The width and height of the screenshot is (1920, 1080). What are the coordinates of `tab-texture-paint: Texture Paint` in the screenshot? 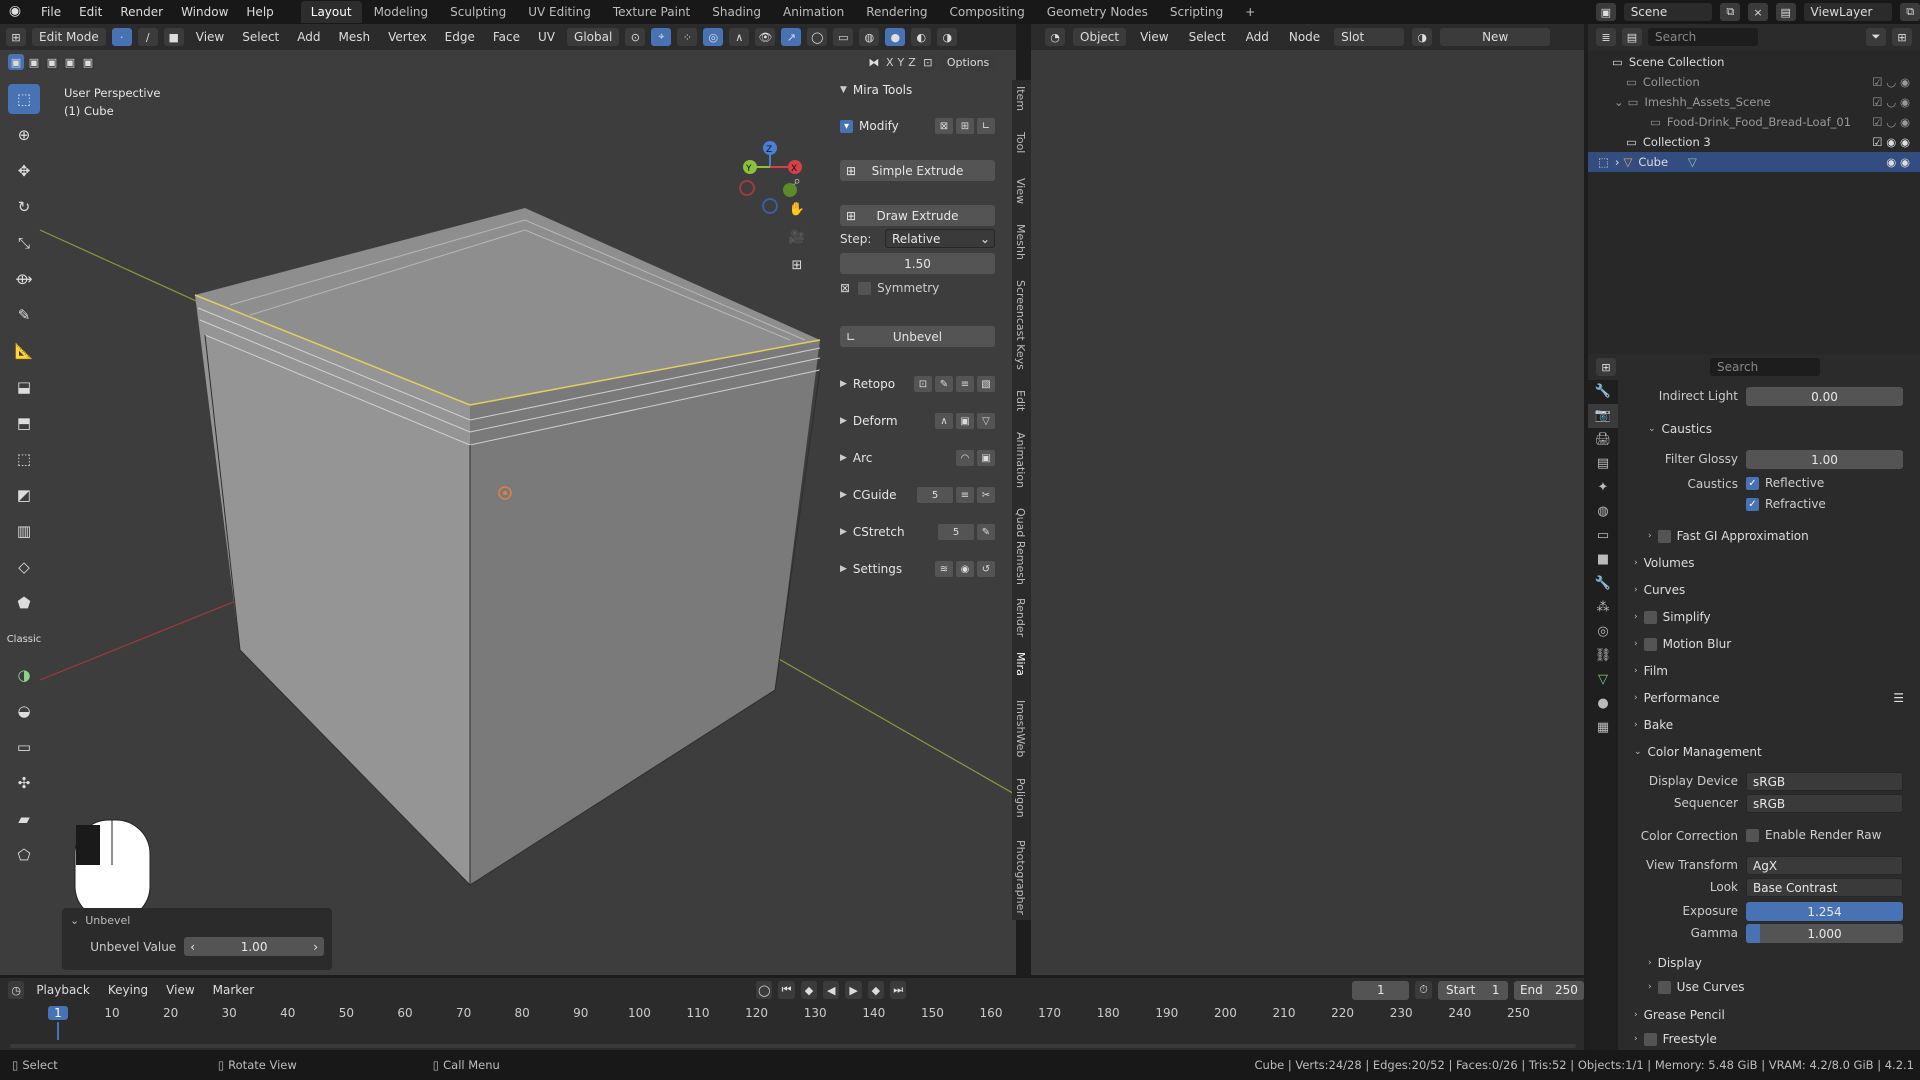 It's located at (651, 12).